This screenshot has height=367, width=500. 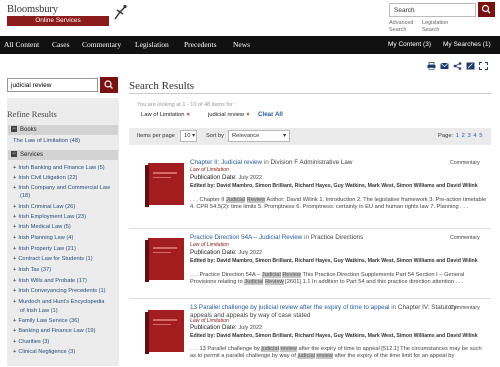 I want to click on facet-item: + Family Law Service (36), so click(x=65, y=322).